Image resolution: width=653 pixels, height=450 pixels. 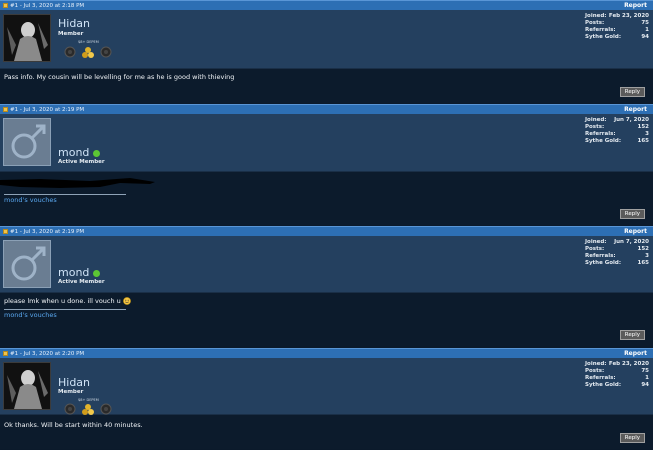 What do you see at coordinates (326, 301) in the screenshot?
I see `post-message: please lmk when u done. ill vouch u` at bounding box center [326, 301].